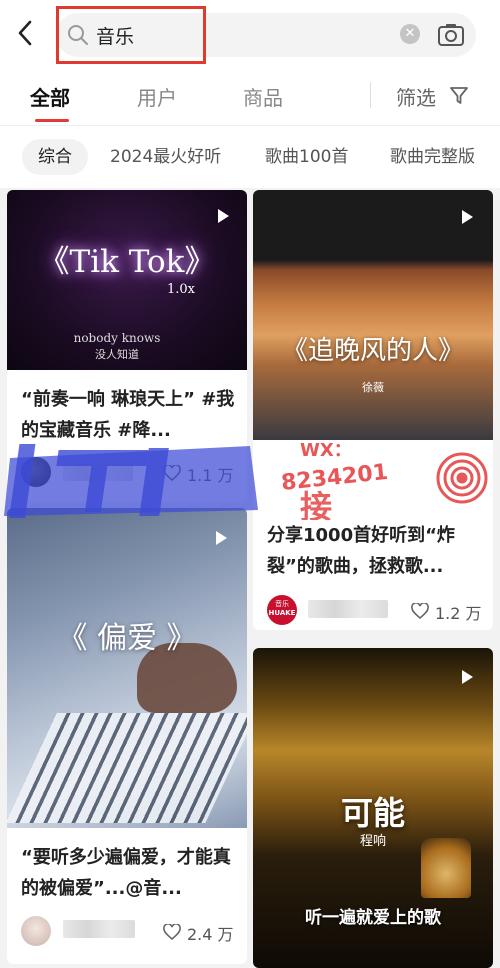  I want to click on filter-button: 筛选, so click(416, 96).